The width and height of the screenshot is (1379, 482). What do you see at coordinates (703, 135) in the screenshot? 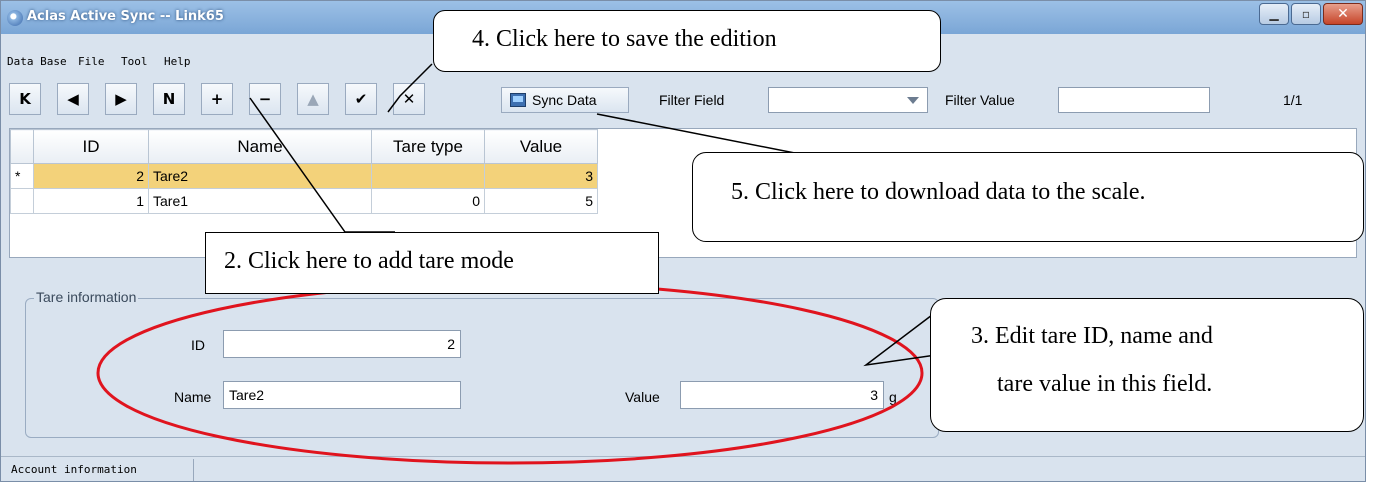
I see `callout-5-pointer` at bounding box center [703, 135].